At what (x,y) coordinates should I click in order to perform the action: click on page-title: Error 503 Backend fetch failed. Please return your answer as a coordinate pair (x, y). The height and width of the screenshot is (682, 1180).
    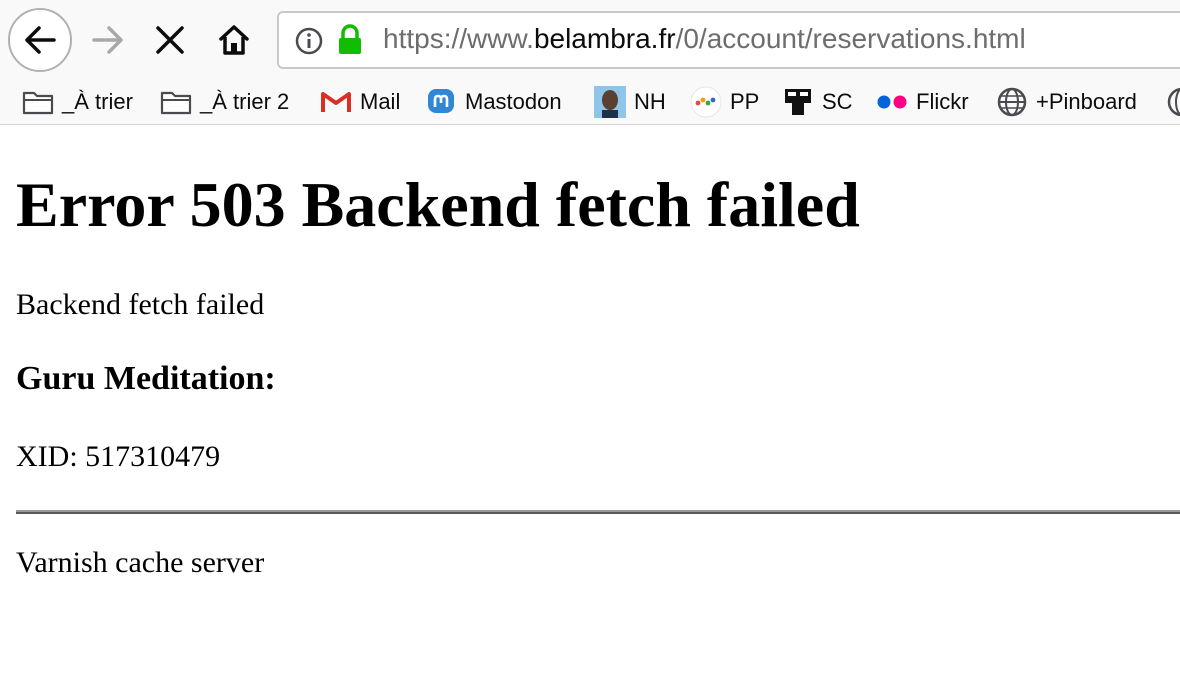
    Looking at the image, I should click on (438, 204).